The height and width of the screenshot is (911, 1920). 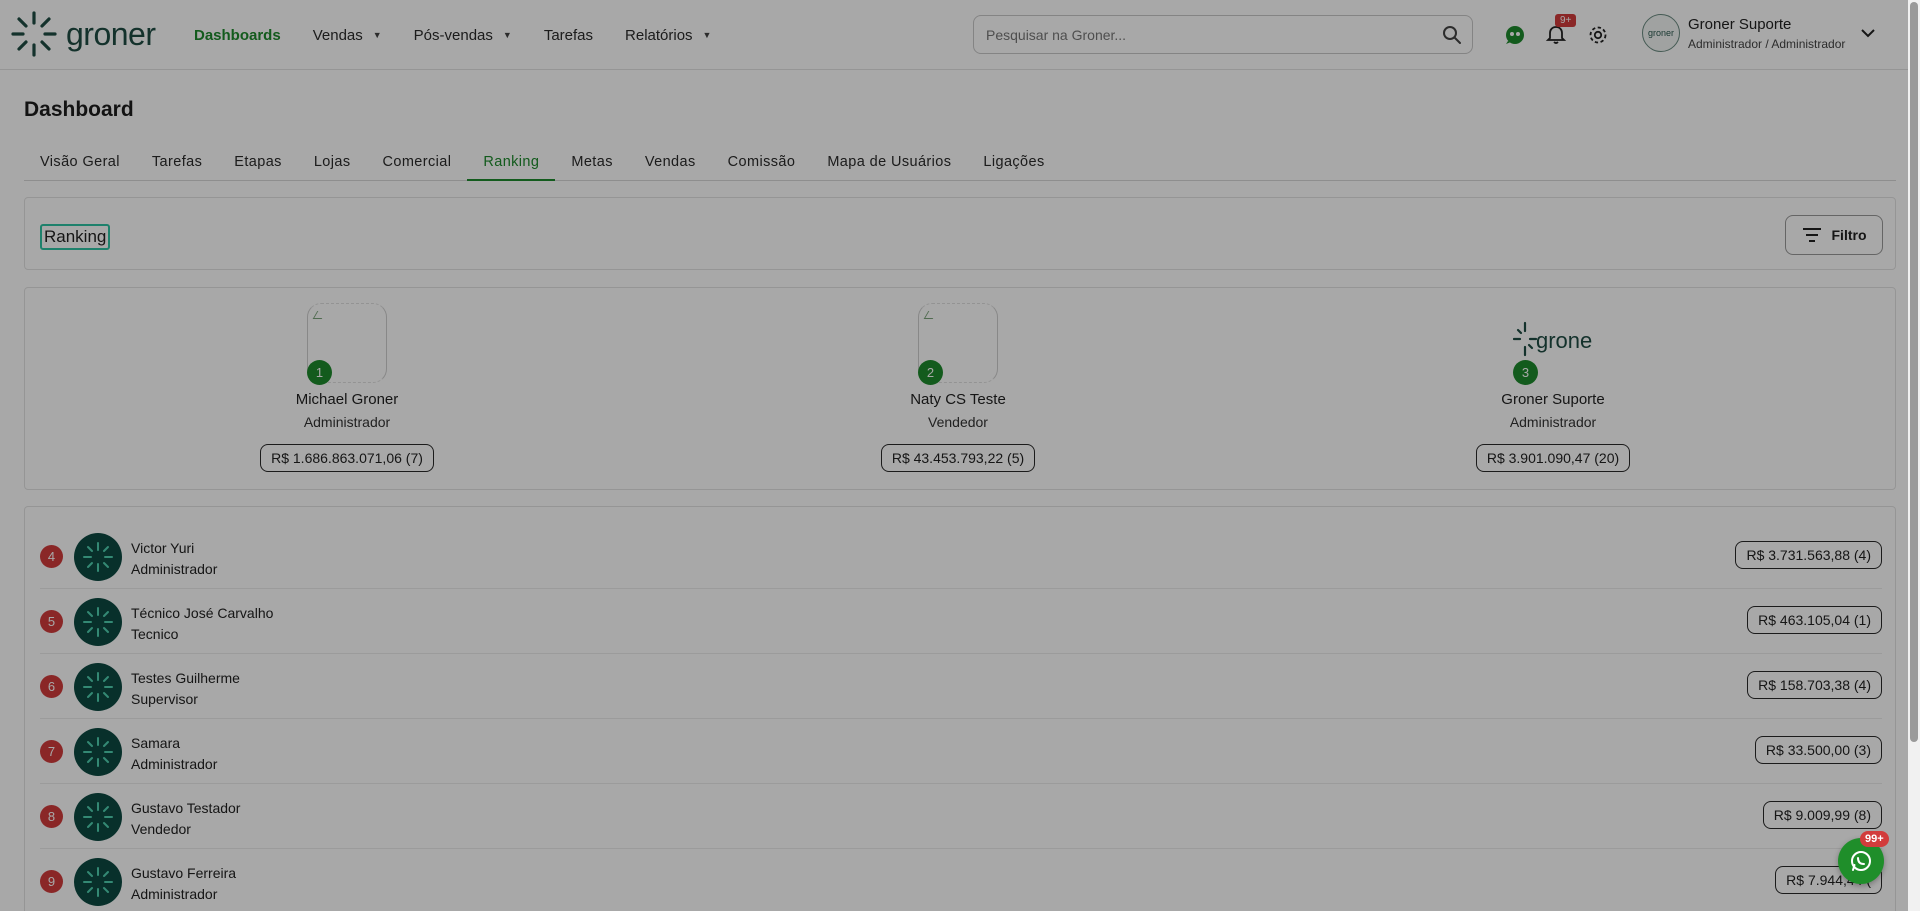 I want to click on rank-badge: 7, so click(x=51, y=751).